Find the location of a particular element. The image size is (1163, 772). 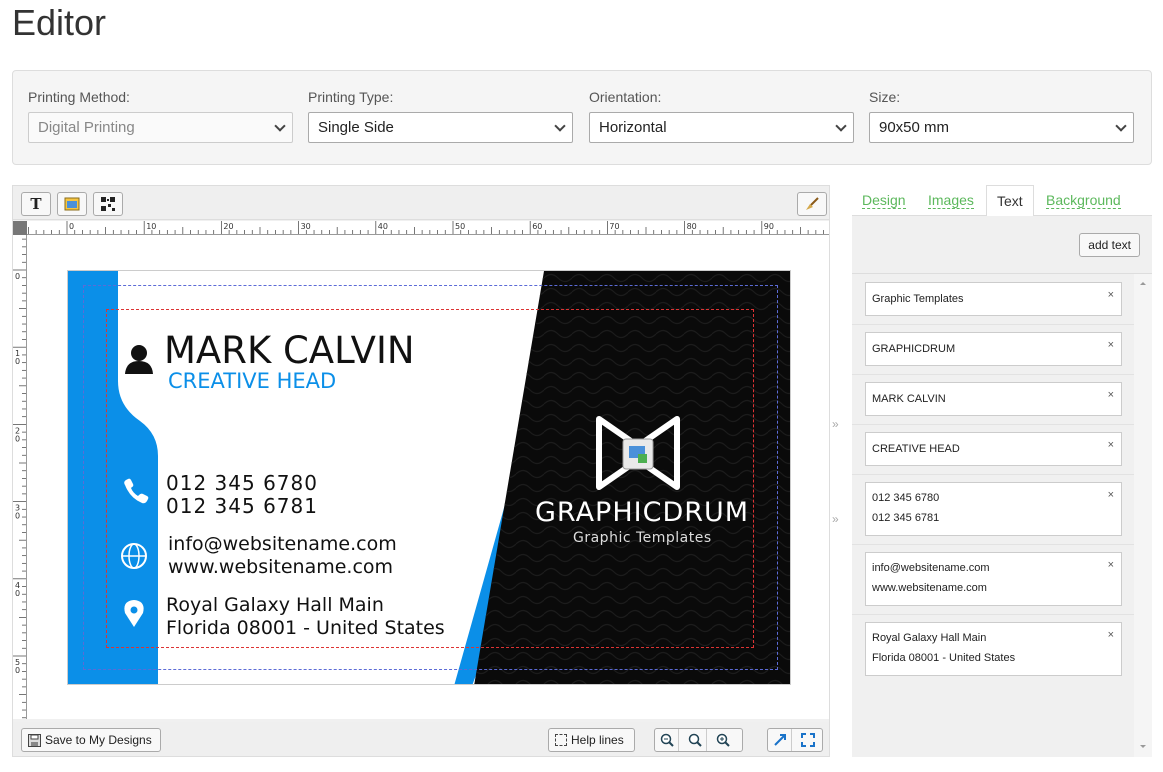

text-tool-icon: T is located at coordinates (36, 204).